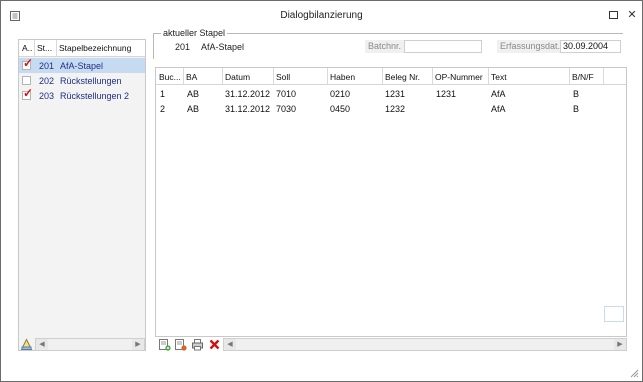  Describe the element at coordinates (583, 77) in the screenshot. I see `column-header-bnf: B/N/F` at that location.